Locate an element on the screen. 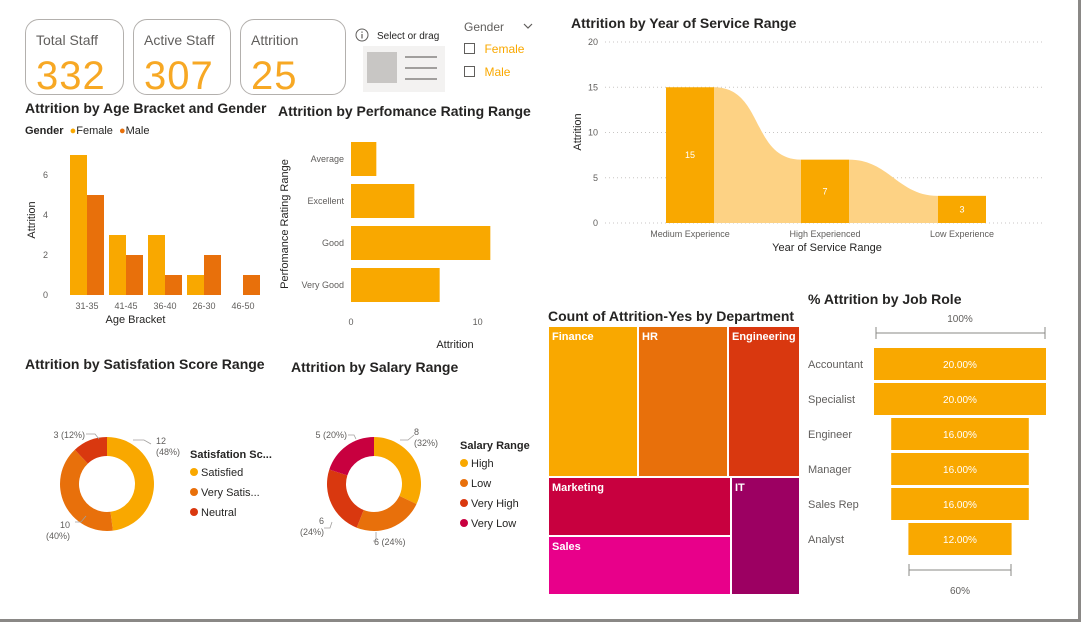 This screenshot has width=1081, height=622. tile-label: HR is located at coordinates (650, 337).